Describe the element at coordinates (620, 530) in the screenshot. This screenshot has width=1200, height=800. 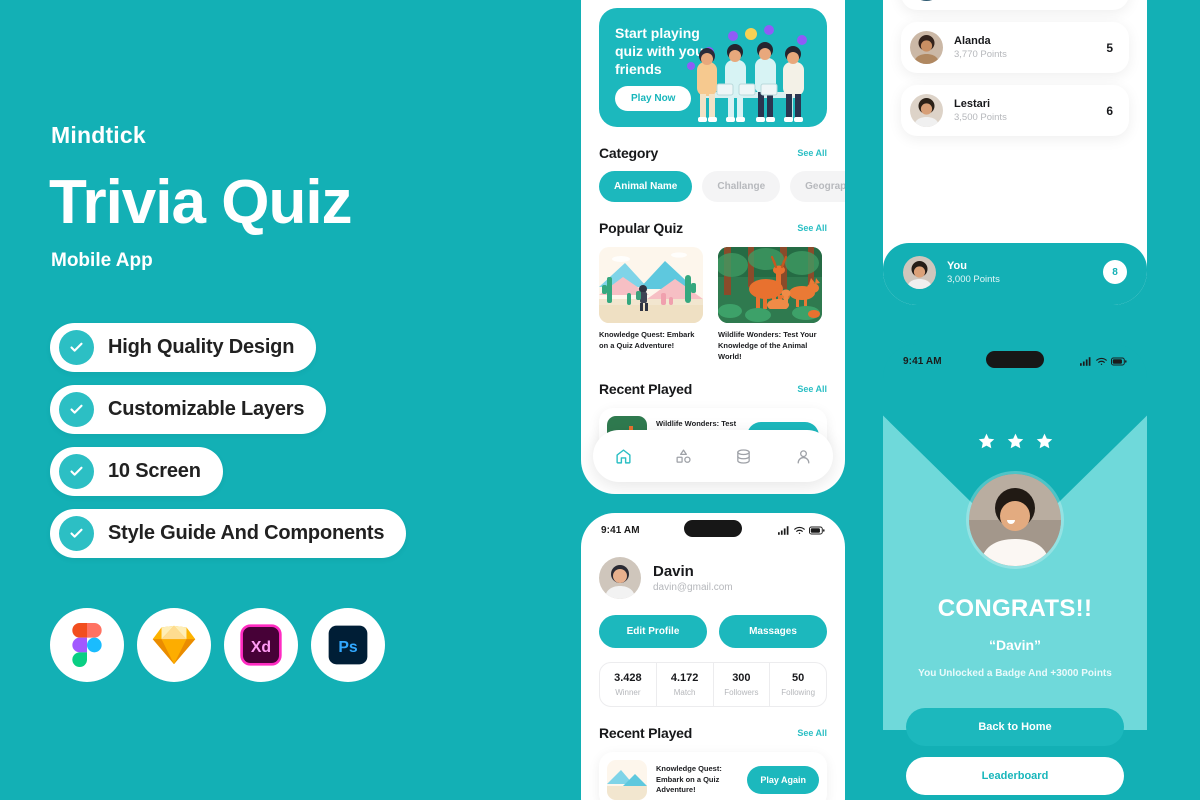
I see `status-bar-time: 9:41 AM` at that location.